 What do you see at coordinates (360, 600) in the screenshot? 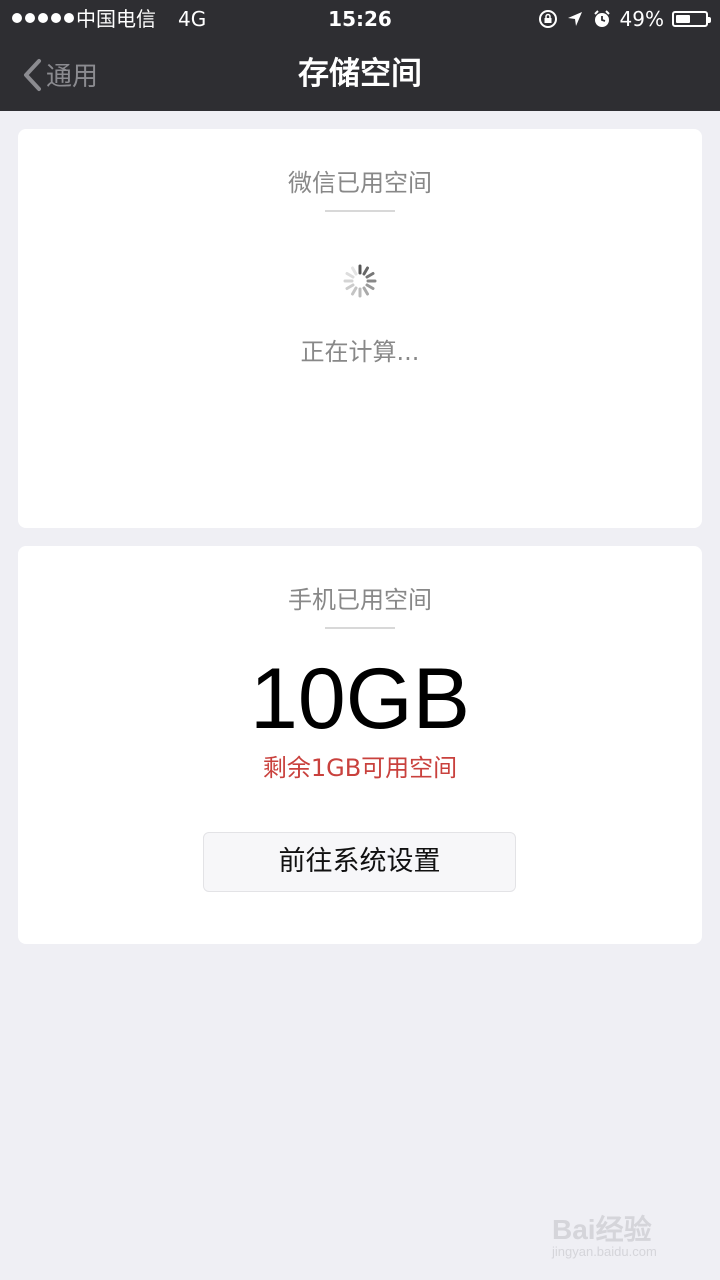
I see `phone-storage-title: 手机已用空间` at bounding box center [360, 600].